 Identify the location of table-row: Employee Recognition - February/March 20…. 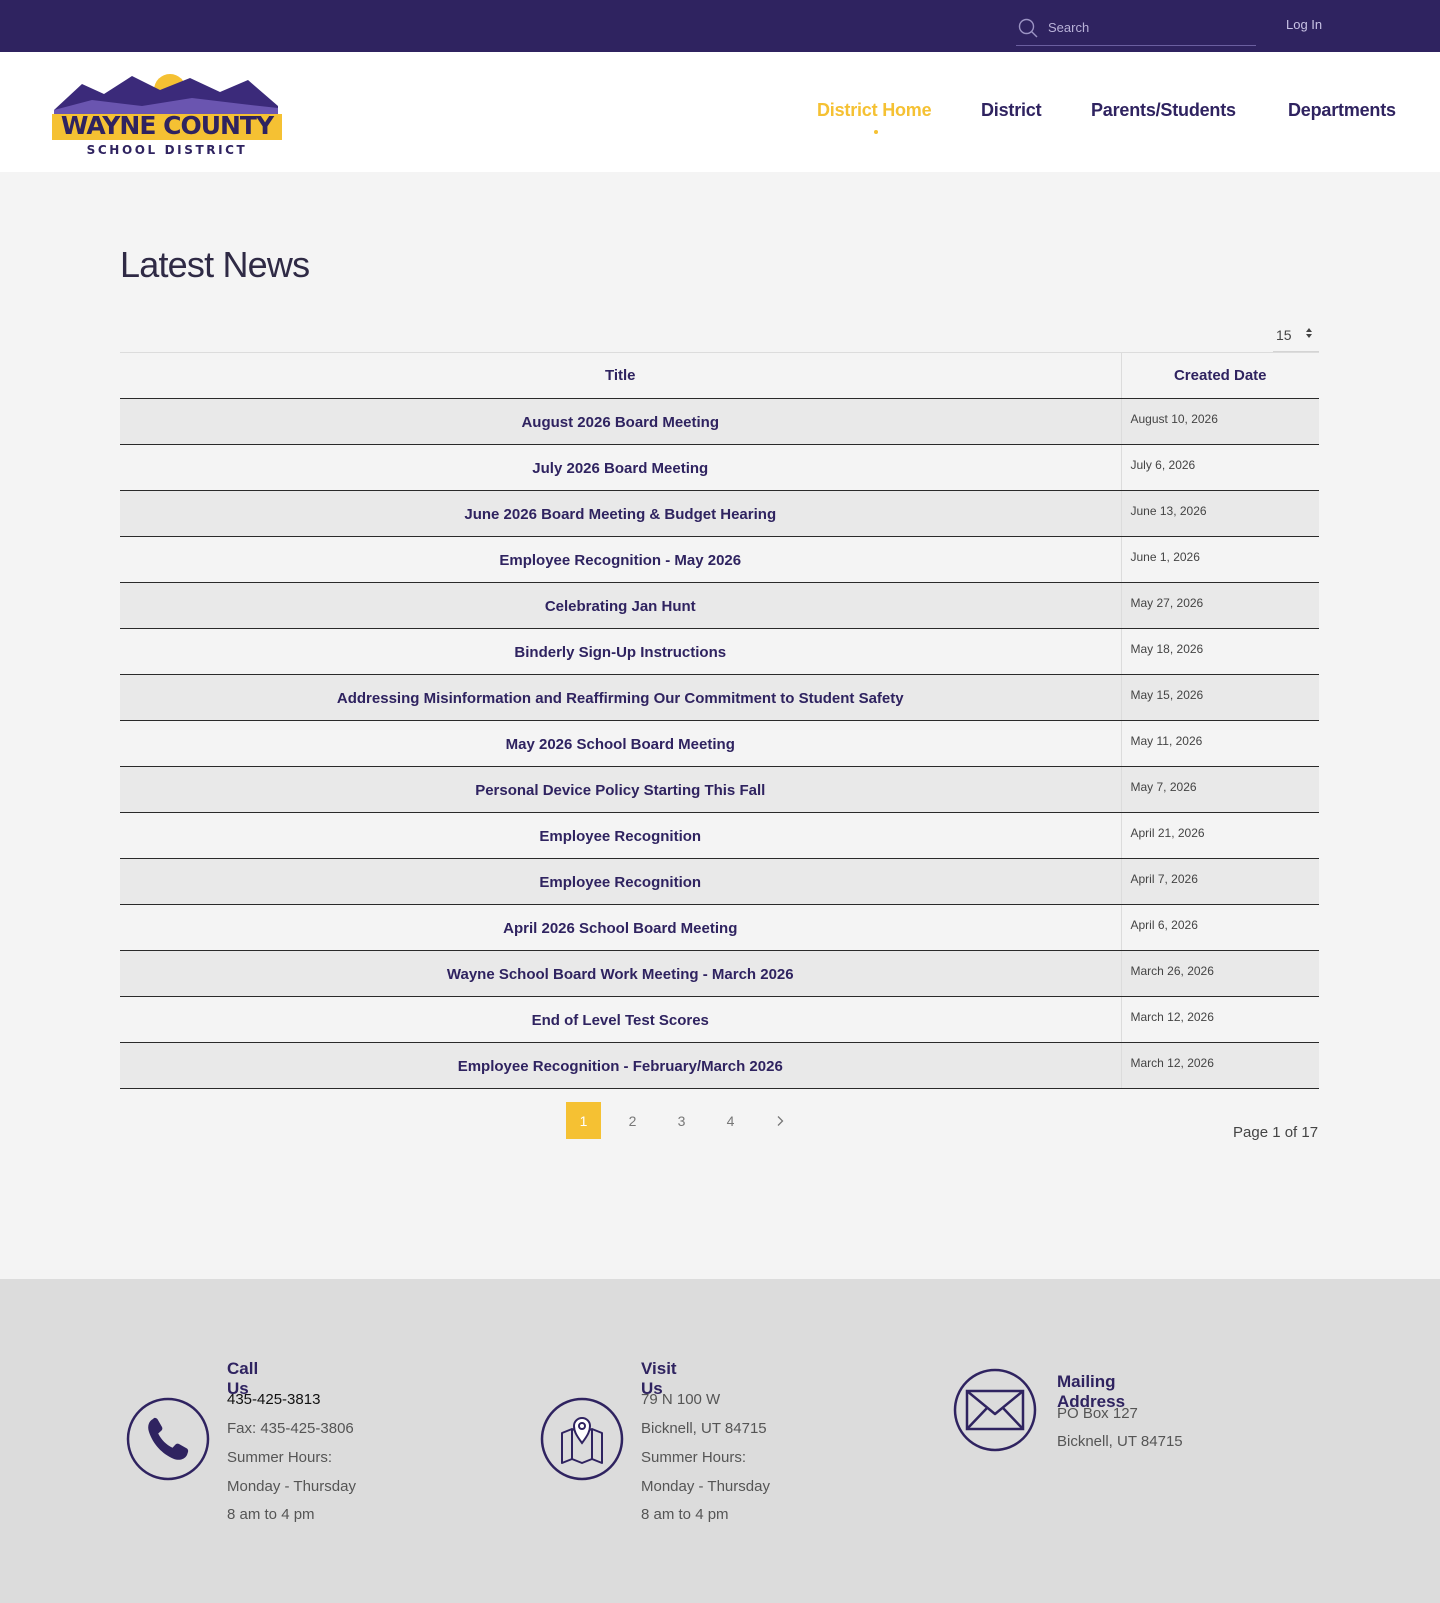
(719, 1065).